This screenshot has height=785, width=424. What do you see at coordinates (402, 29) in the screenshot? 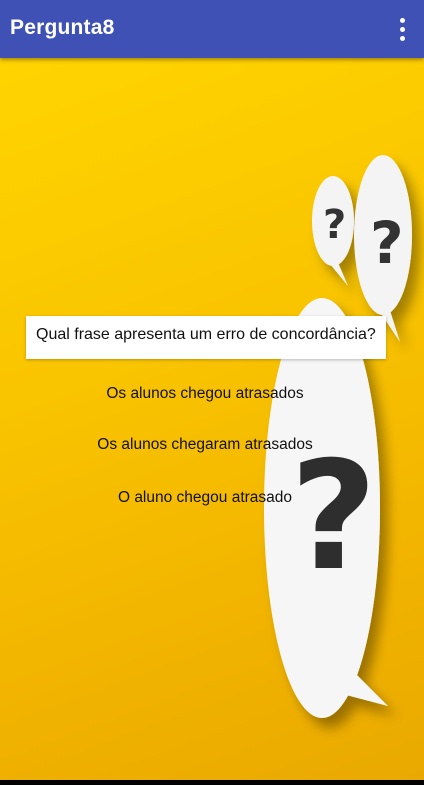
I see `more-vert-icon` at bounding box center [402, 29].